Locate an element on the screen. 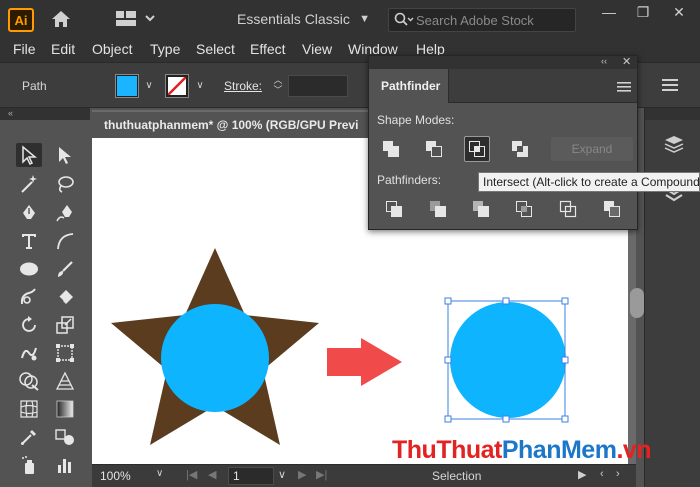 This screenshot has height=487, width=700. circle-shape is located at coordinates (215, 358).